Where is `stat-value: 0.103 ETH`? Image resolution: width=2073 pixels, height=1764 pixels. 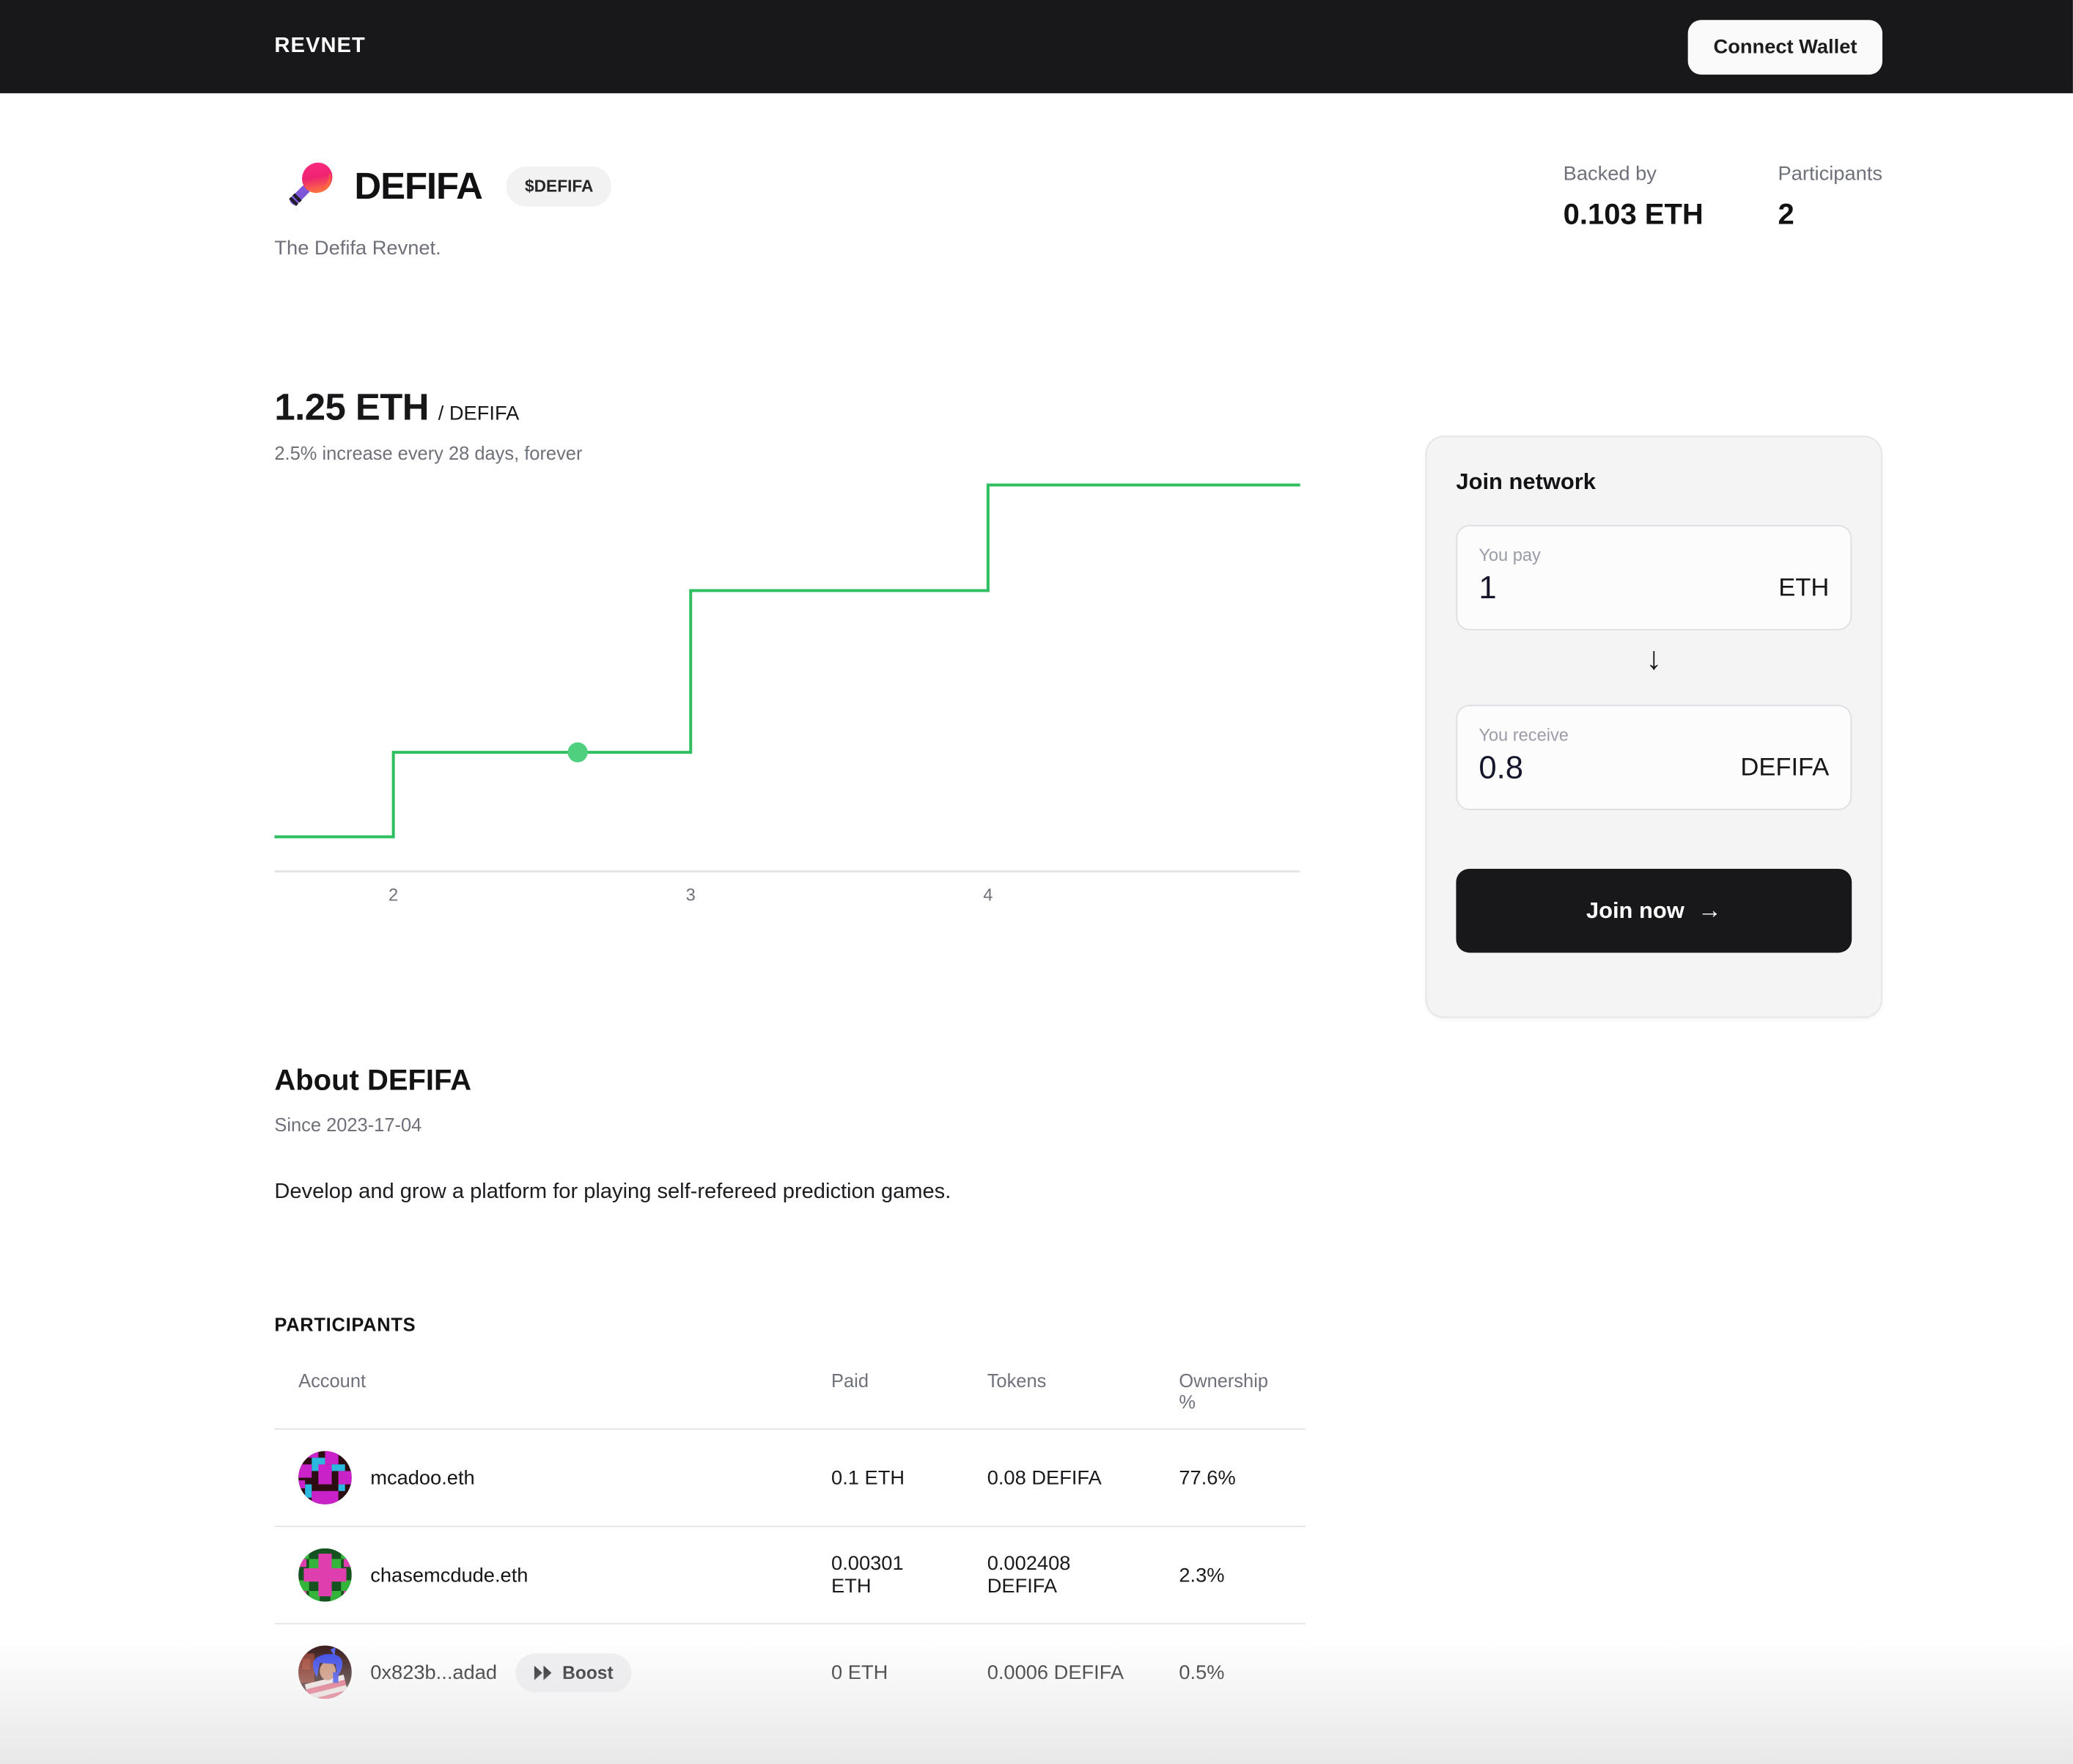 stat-value: 0.103 ETH is located at coordinates (1633, 213).